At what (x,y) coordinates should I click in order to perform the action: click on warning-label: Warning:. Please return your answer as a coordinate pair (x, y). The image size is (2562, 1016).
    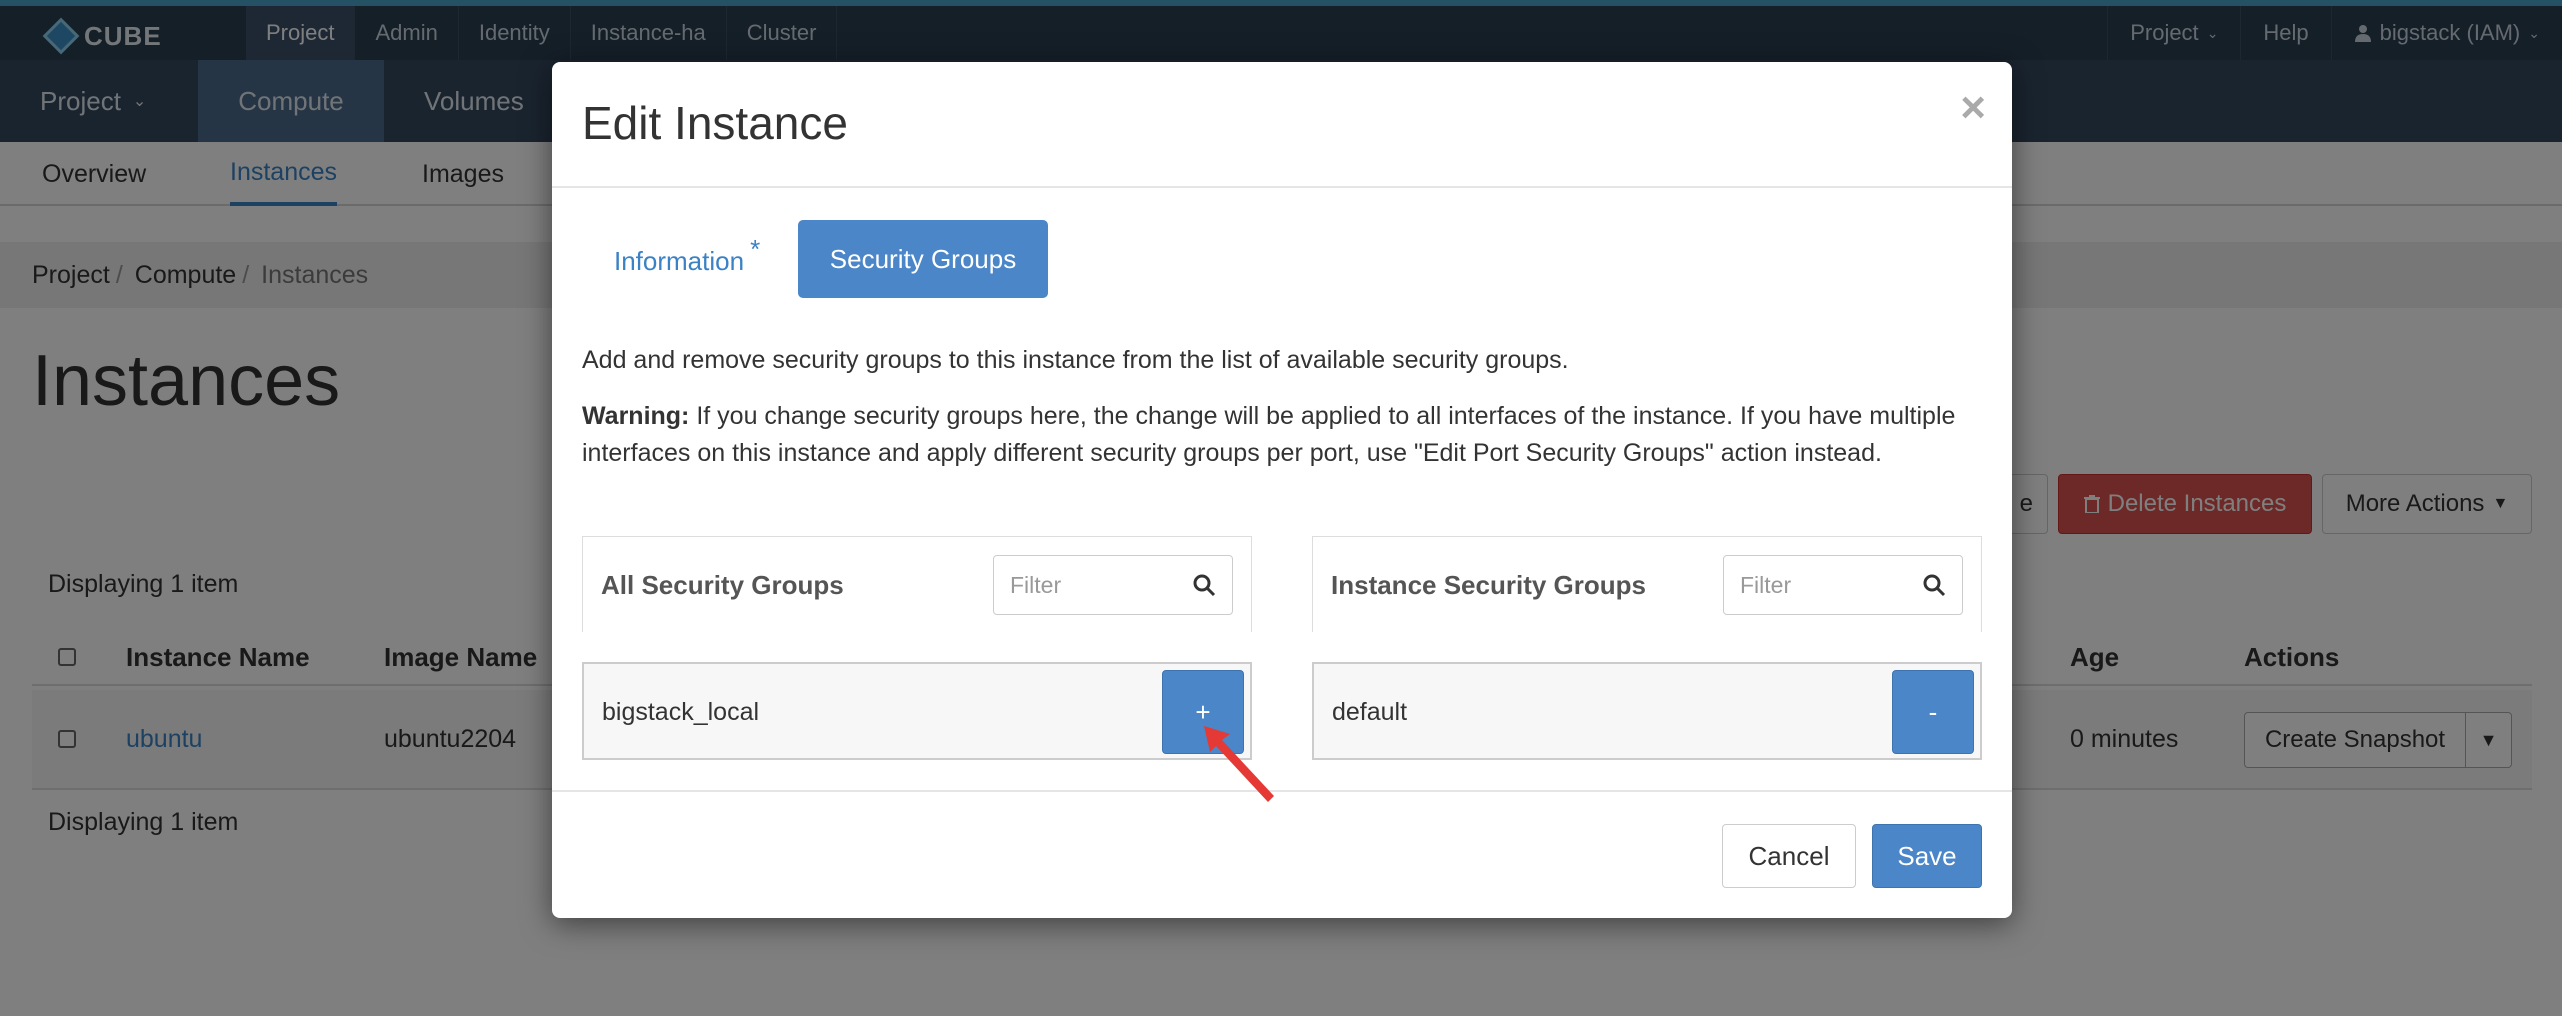
    Looking at the image, I should click on (636, 416).